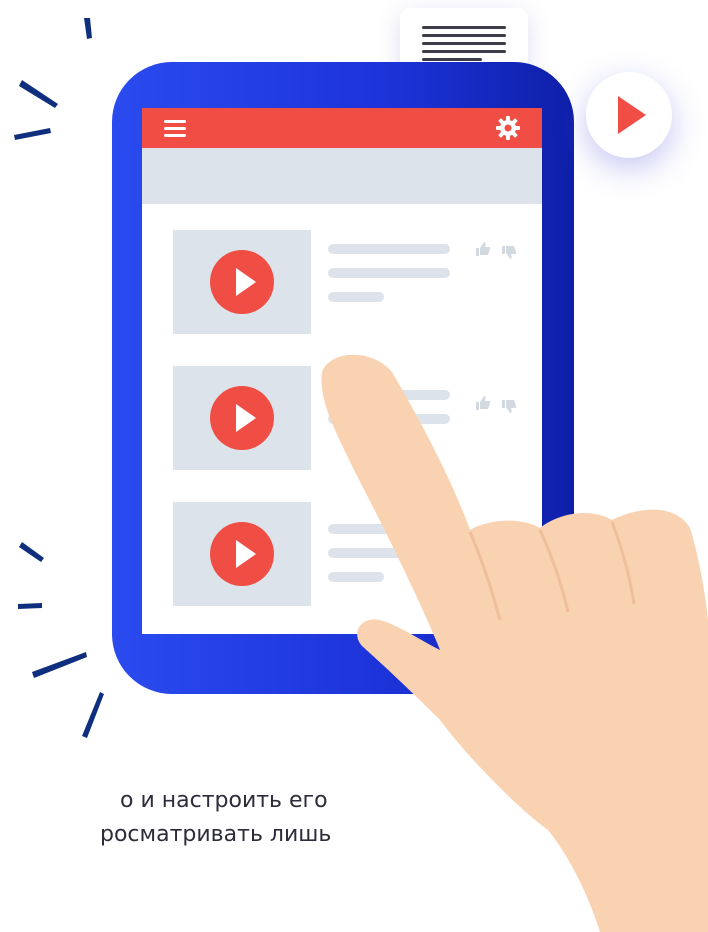 Image resolution: width=708 pixels, height=932 pixels. What do you see at coordinates (224, 800) in the screenshot?
I see `caption-line: о и настроить его` at bounding box center [224, 800].